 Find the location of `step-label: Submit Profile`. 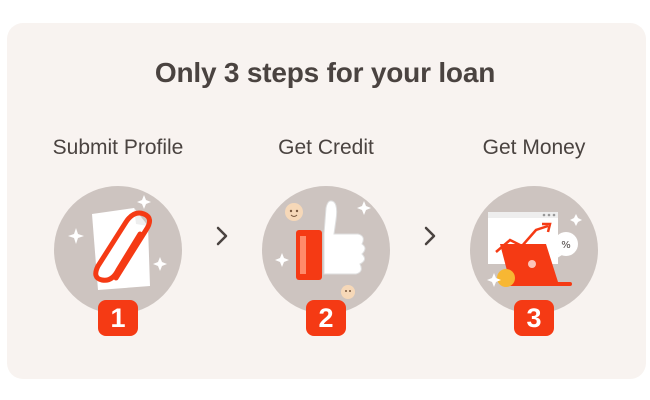

step-label: Submit Profile is located at coordinates (118, 147).